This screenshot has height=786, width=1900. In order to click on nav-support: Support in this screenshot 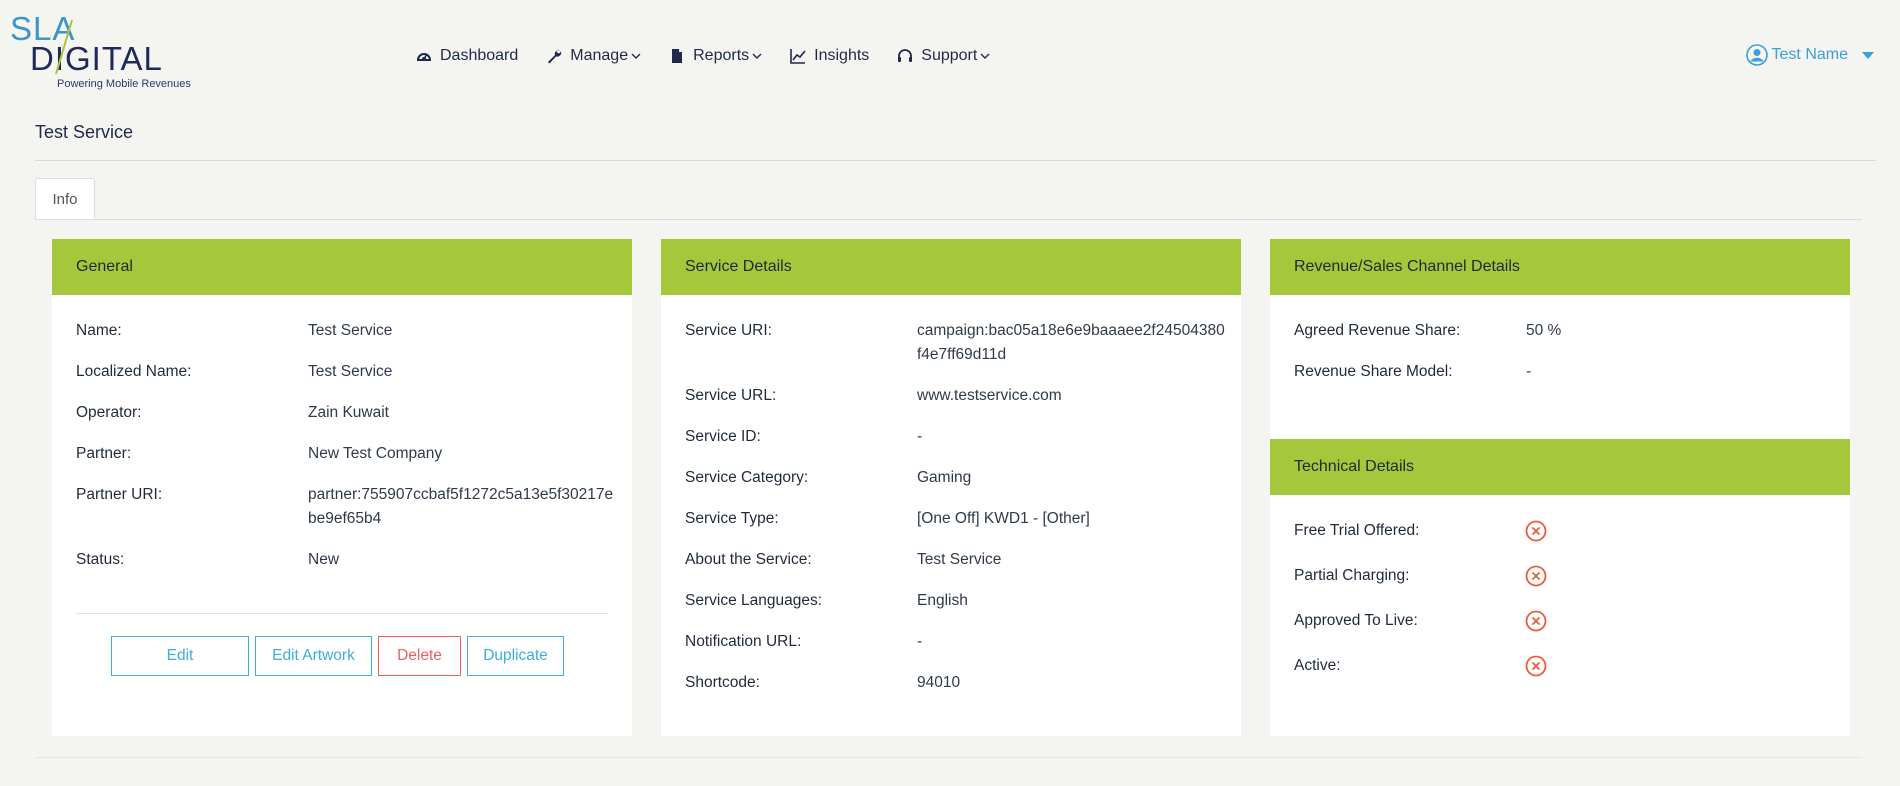, I will do `click(943, 56)`.